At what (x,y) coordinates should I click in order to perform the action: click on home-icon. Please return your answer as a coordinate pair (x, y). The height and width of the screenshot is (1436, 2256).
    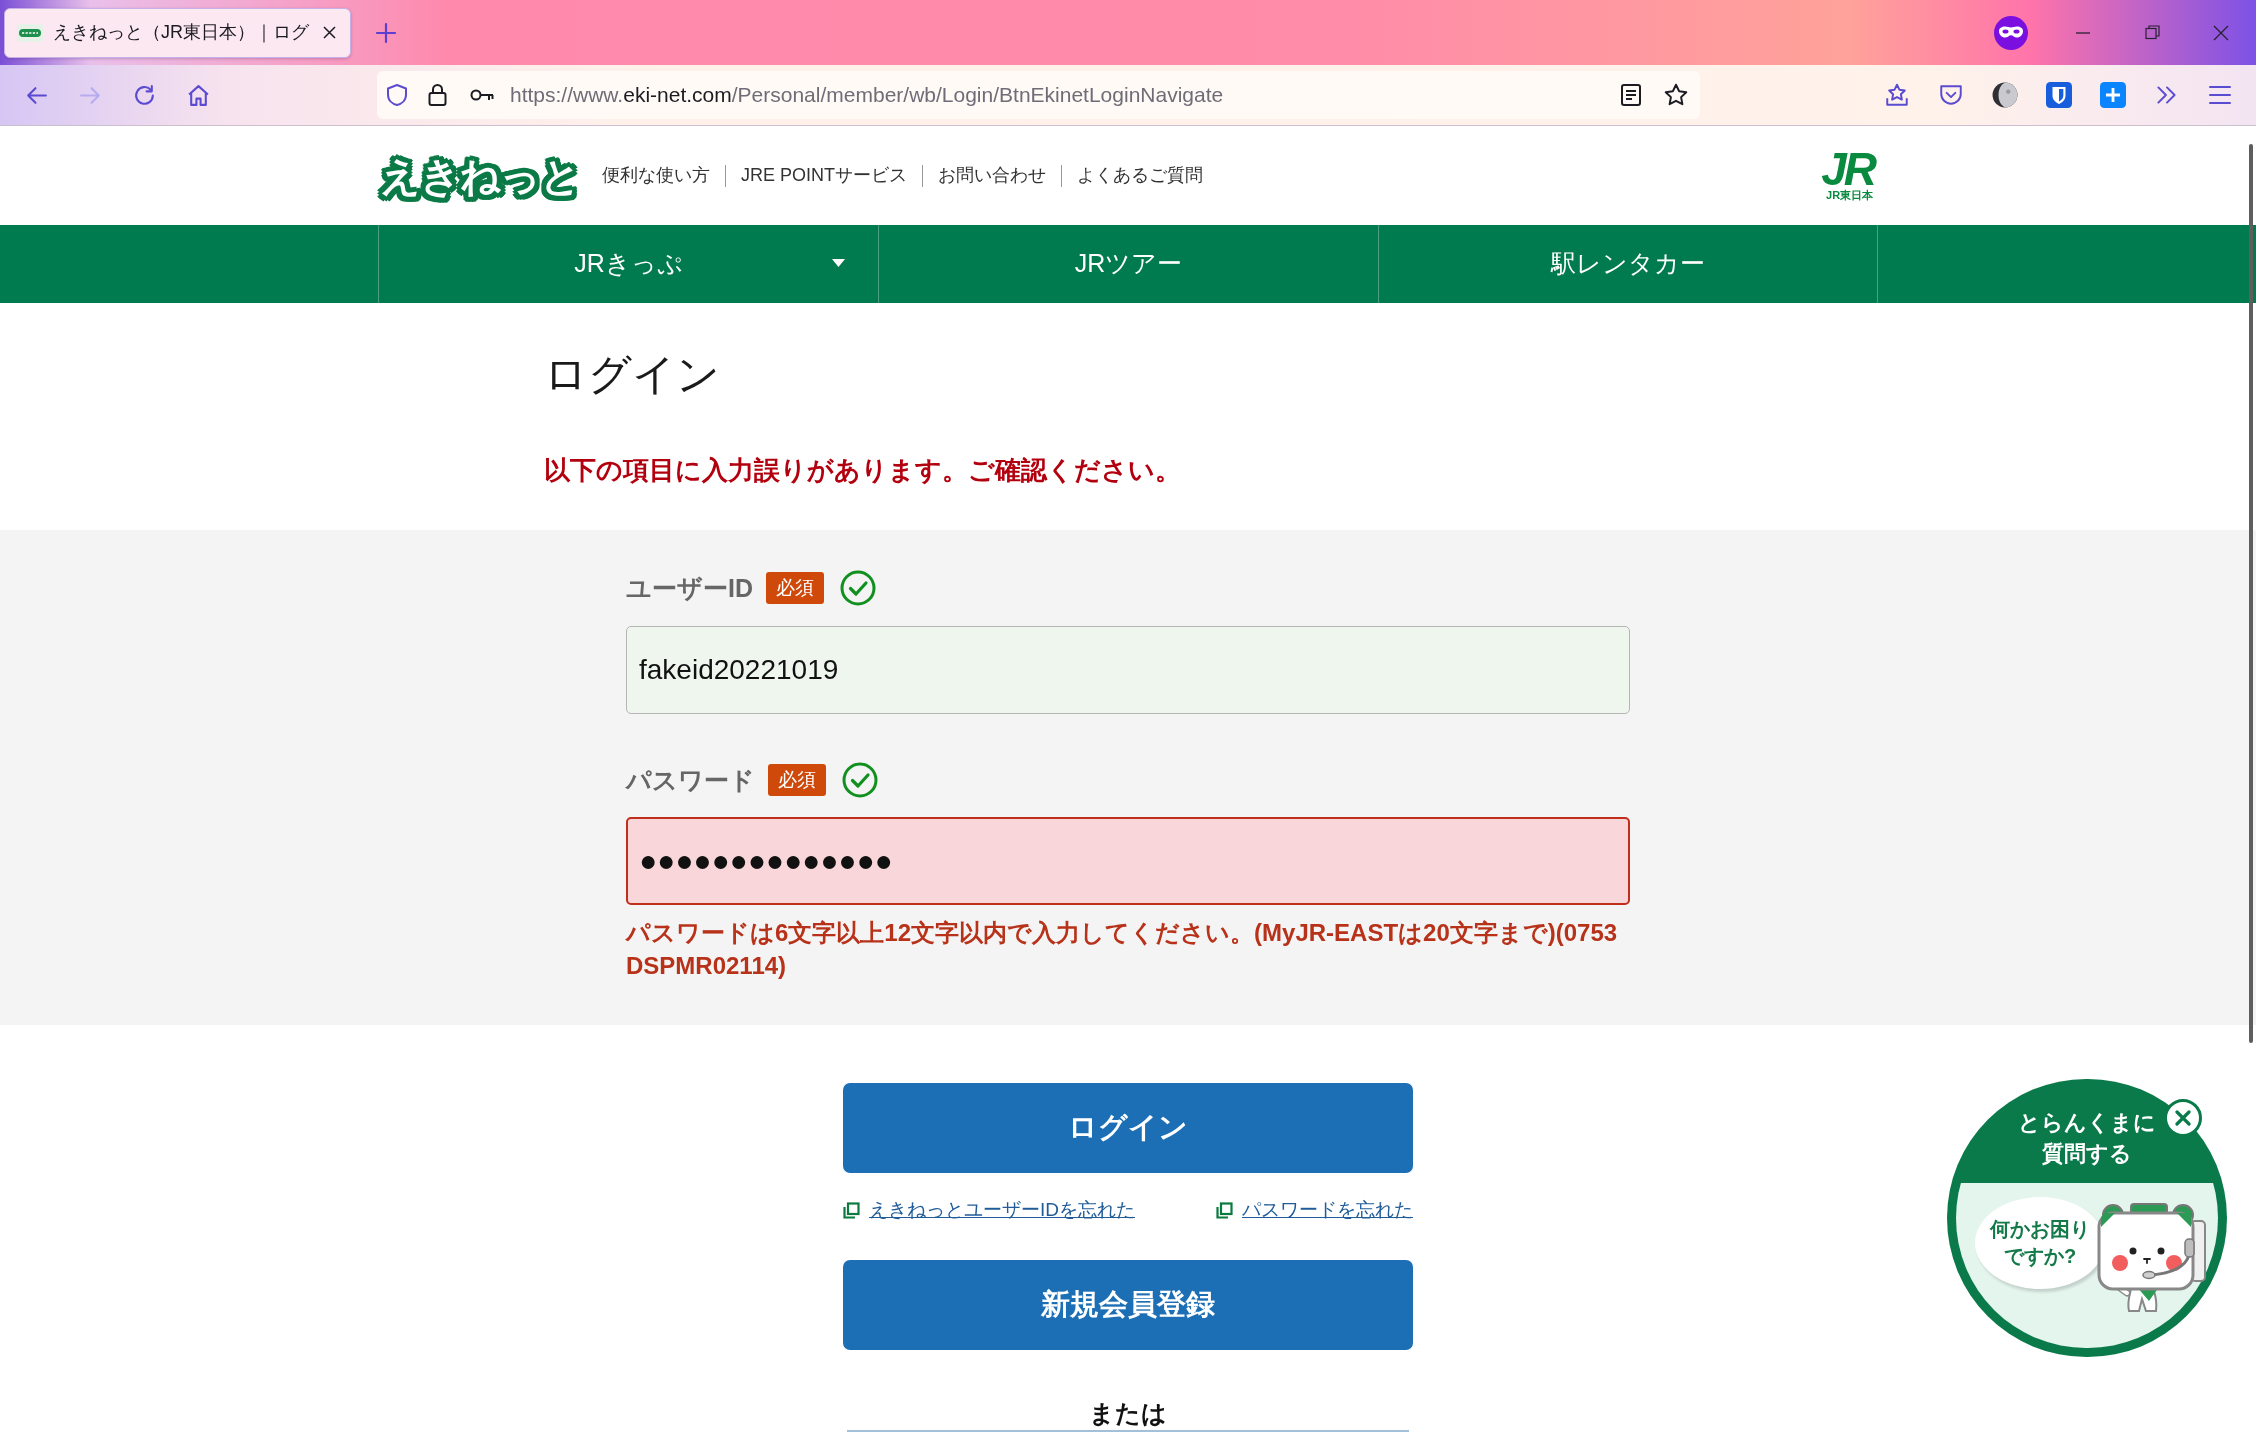
    Looking at the image, I should click on (198, 95).